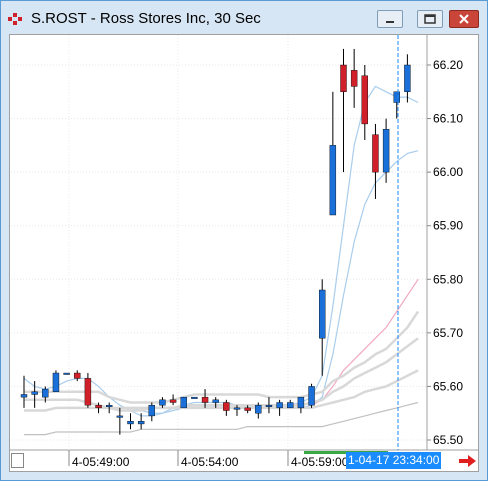 This screenshot has height=481, width=488. Describe the element at coordinates (210, 462) in the screenshot. I see `x-tick-label: 4-05:54:00` at that location.